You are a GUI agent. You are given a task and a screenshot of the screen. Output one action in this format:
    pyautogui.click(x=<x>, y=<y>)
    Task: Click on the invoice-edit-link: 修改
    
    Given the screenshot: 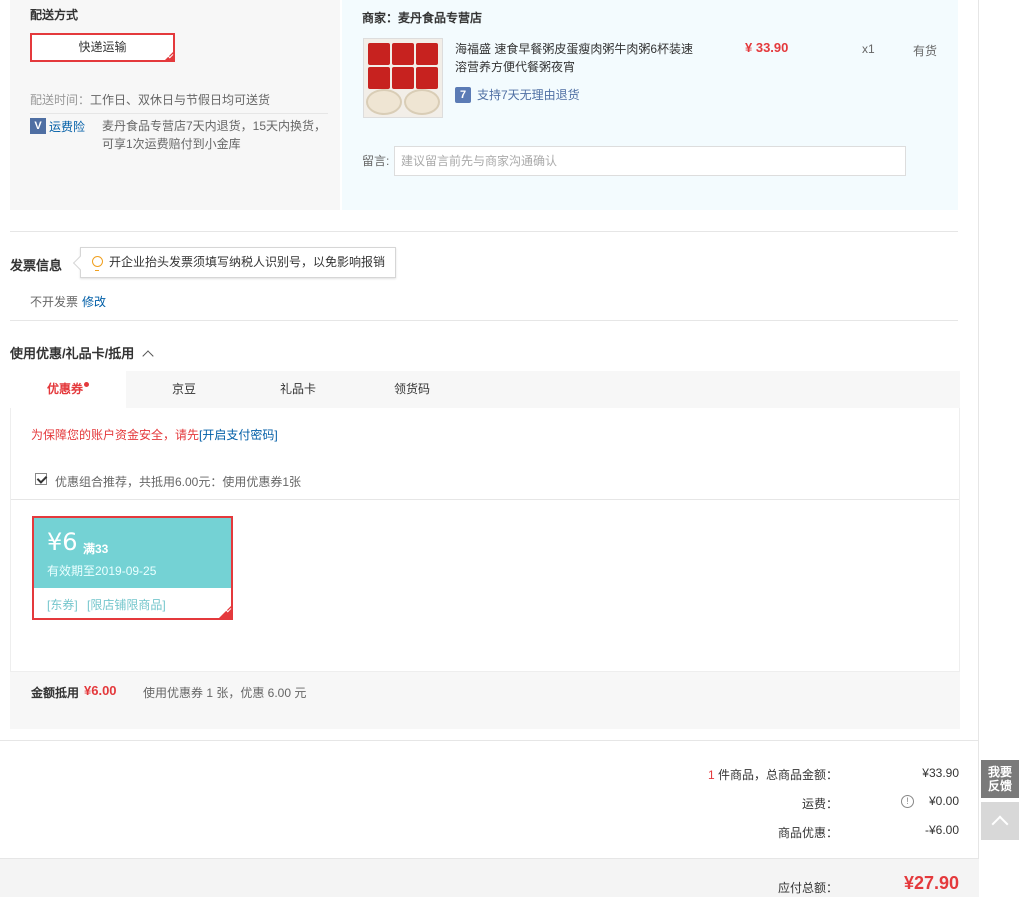 What is the action you would take?
    pyautogui.click(x=94, y=301)
    